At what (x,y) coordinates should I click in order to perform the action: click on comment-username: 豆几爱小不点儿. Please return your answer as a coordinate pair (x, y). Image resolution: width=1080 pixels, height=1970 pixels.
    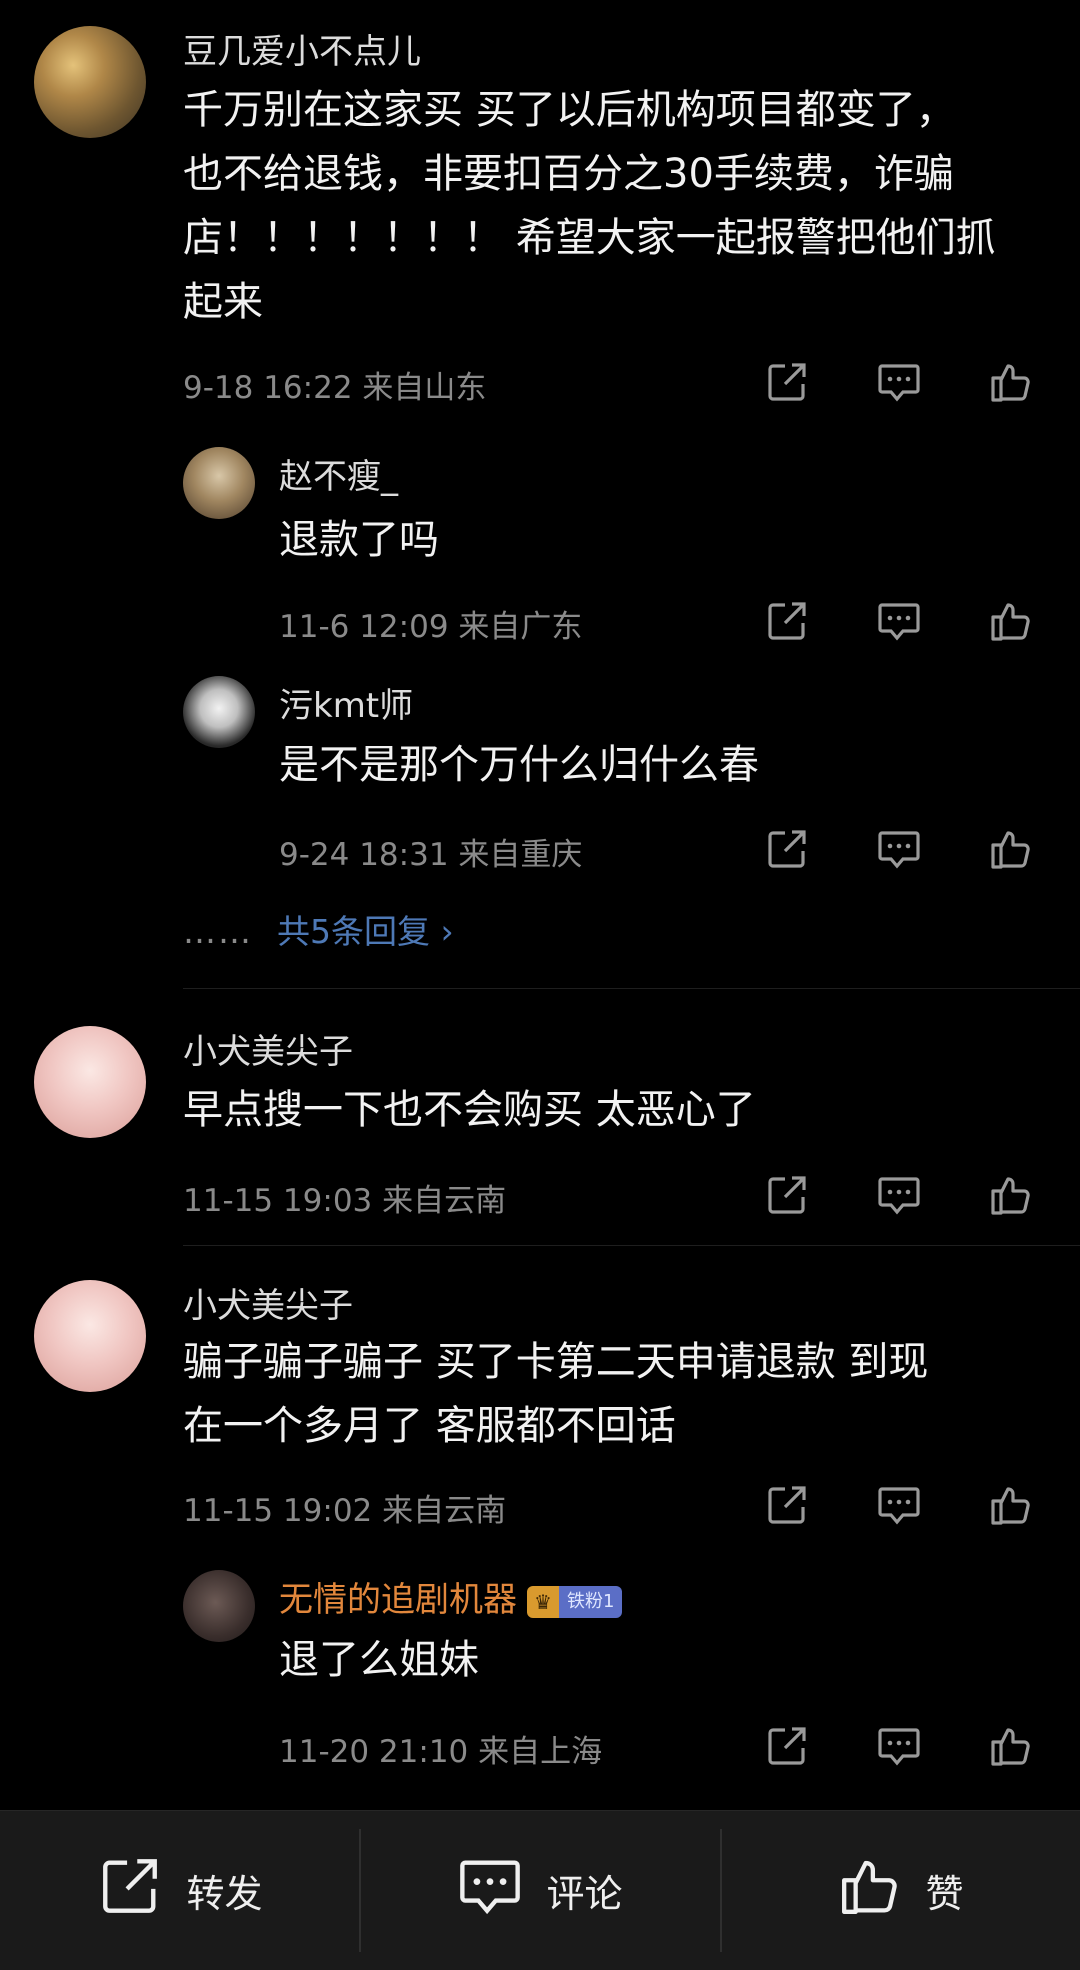
    Looking at the image, I should click on (302, 48).